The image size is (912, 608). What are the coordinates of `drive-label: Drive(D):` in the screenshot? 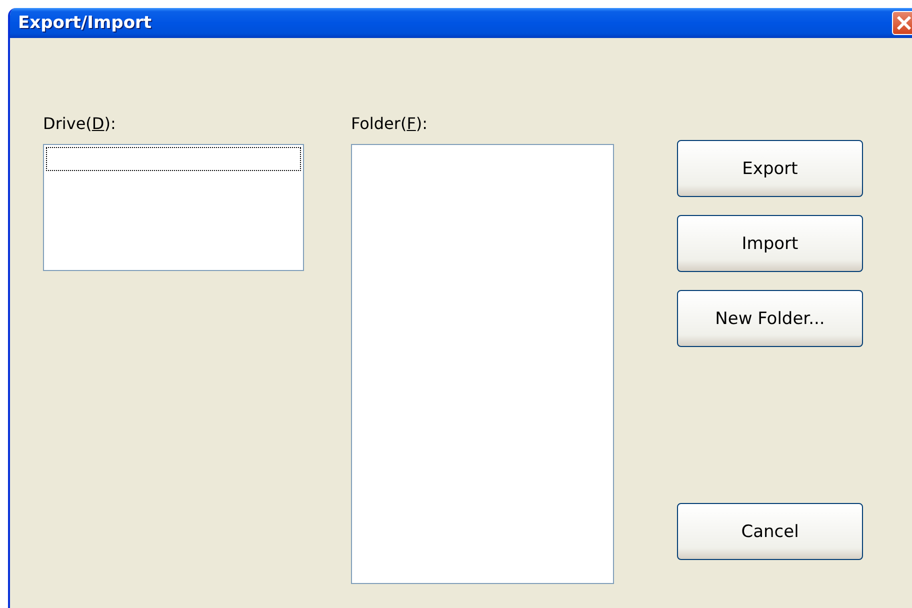 It's located at (80, 124).